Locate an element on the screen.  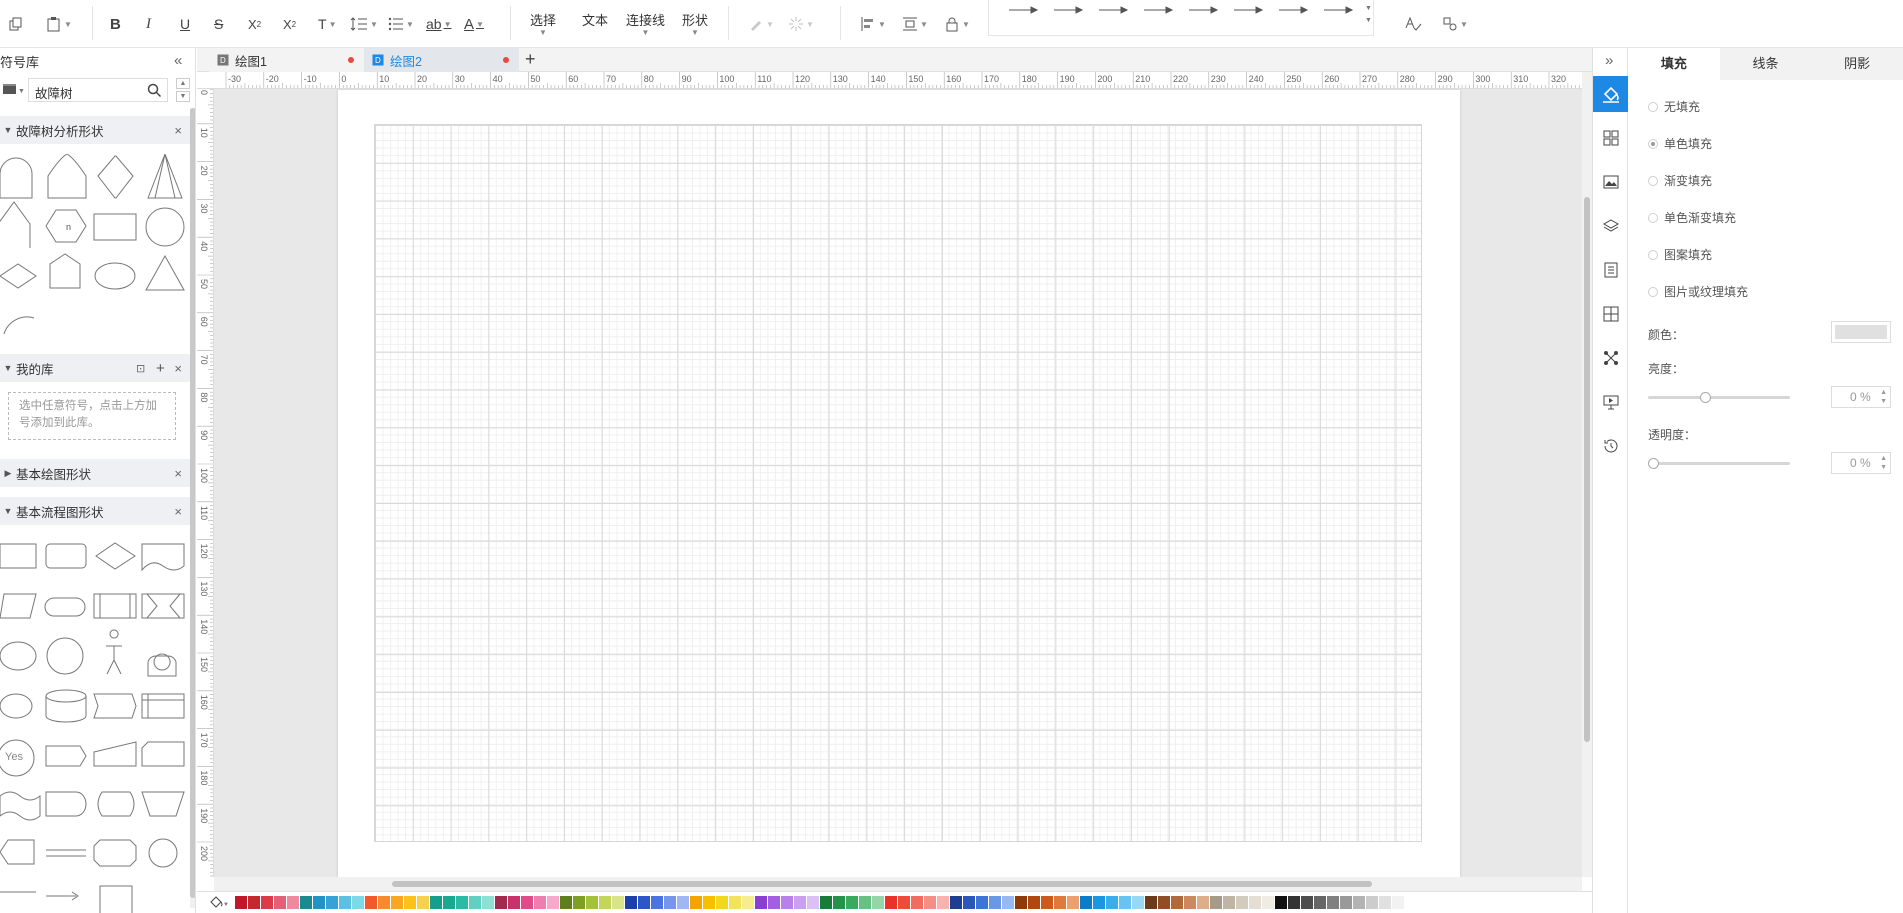
scroll-down-button: ▼ is located at coordinates (183, 96).